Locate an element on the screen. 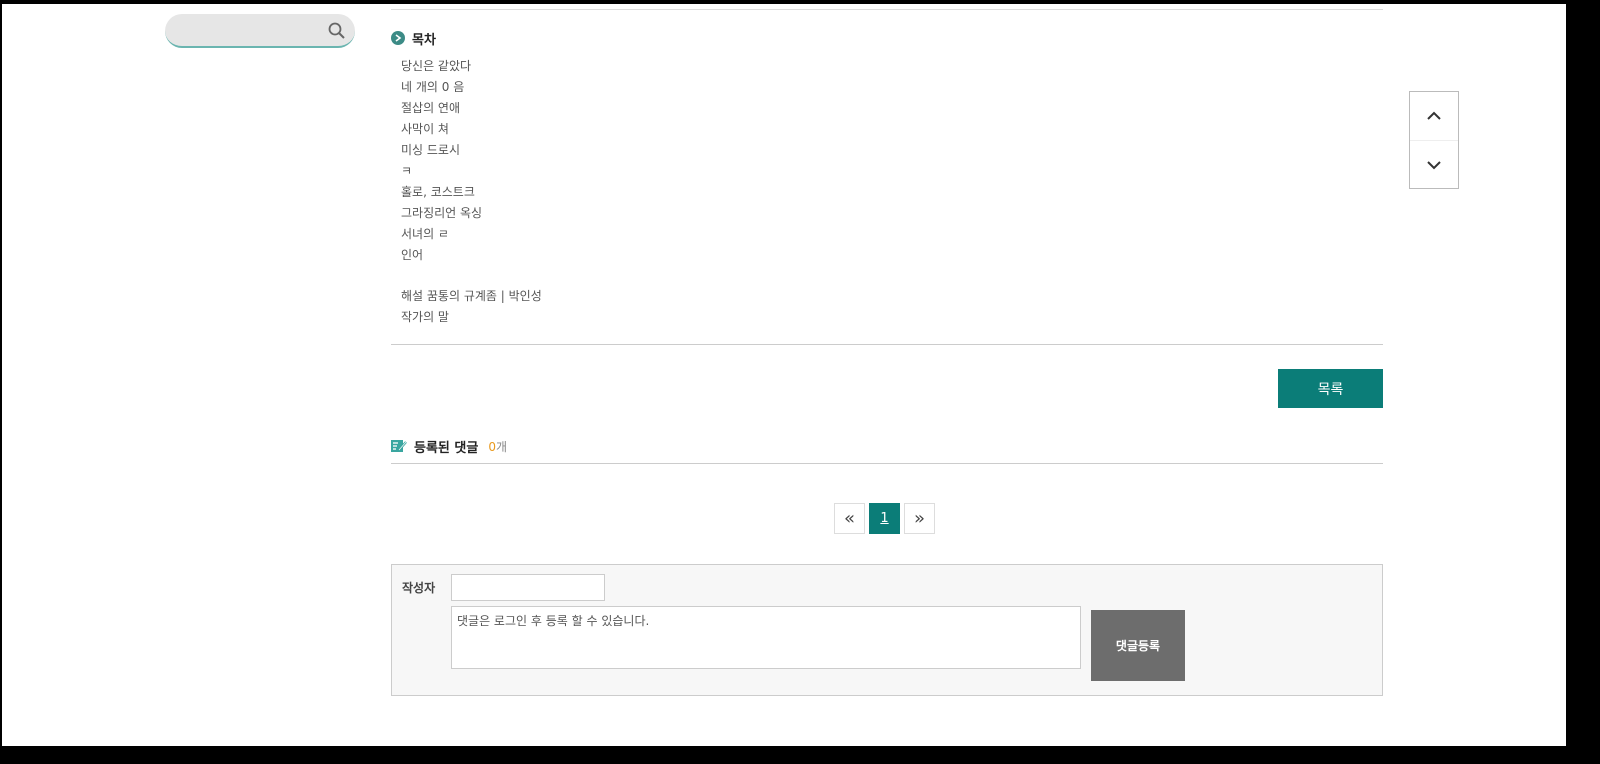 Image resolution: width=1600 pixels, height=764 pixels. toc-spacer is located at coordinates (471, 276).